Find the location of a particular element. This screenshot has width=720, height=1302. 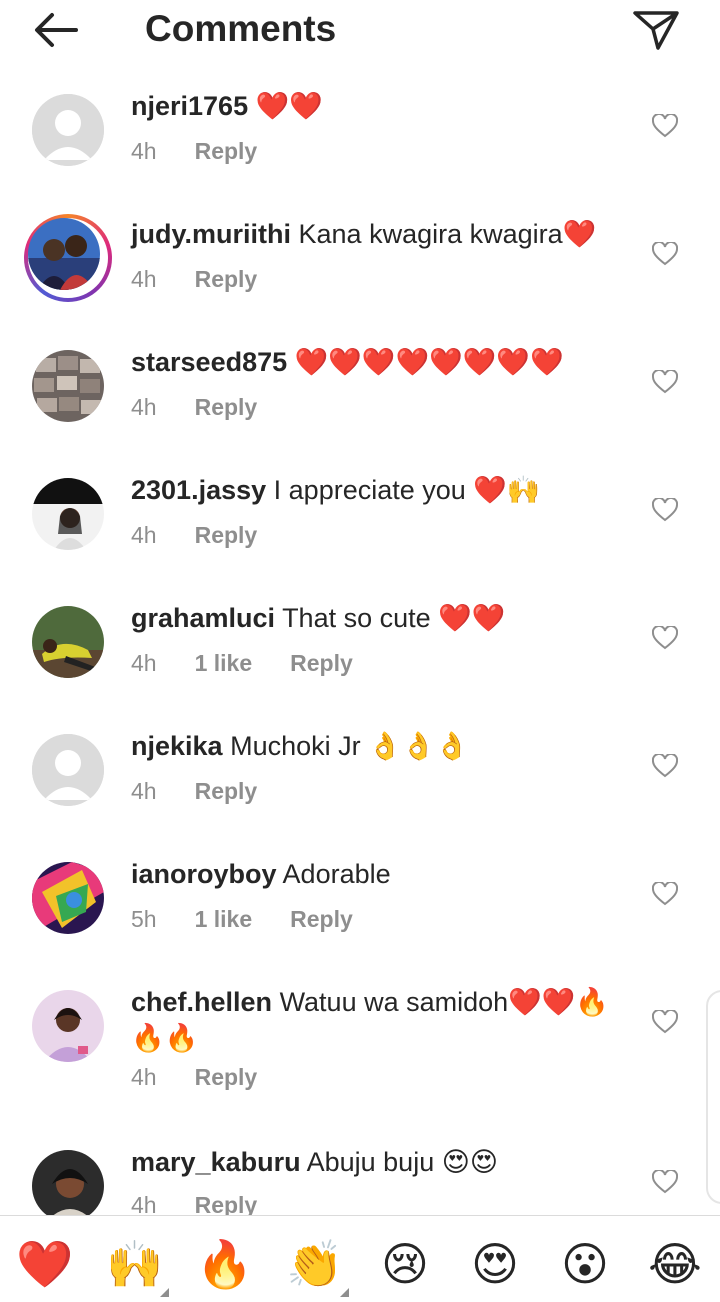

comment-text: mary_kaburu Abuju buju 😍😍 is located at coordinates (376, 1162).